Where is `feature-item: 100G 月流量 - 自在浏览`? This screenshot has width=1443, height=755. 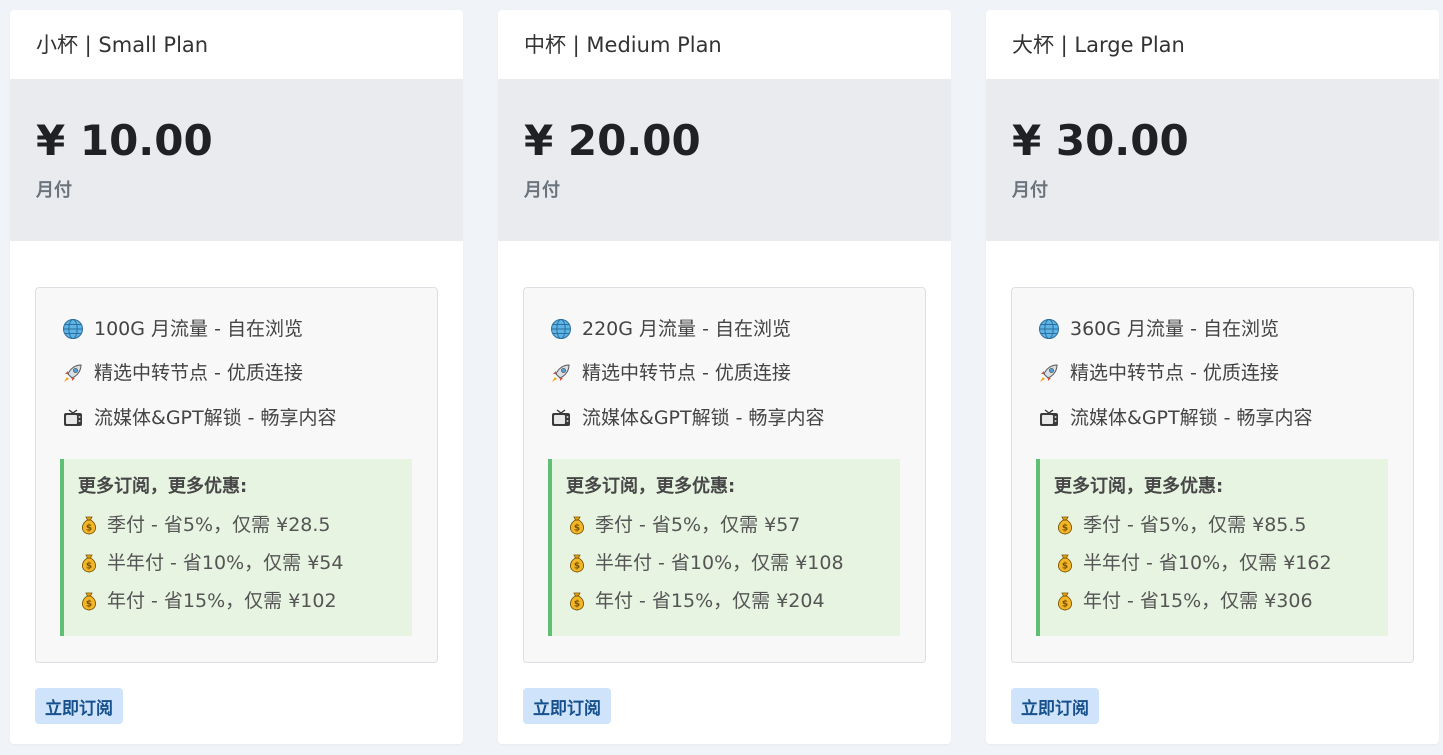 feature-item: 100G 月流量 - 自在浏览 is located at coordinates (182, 329).